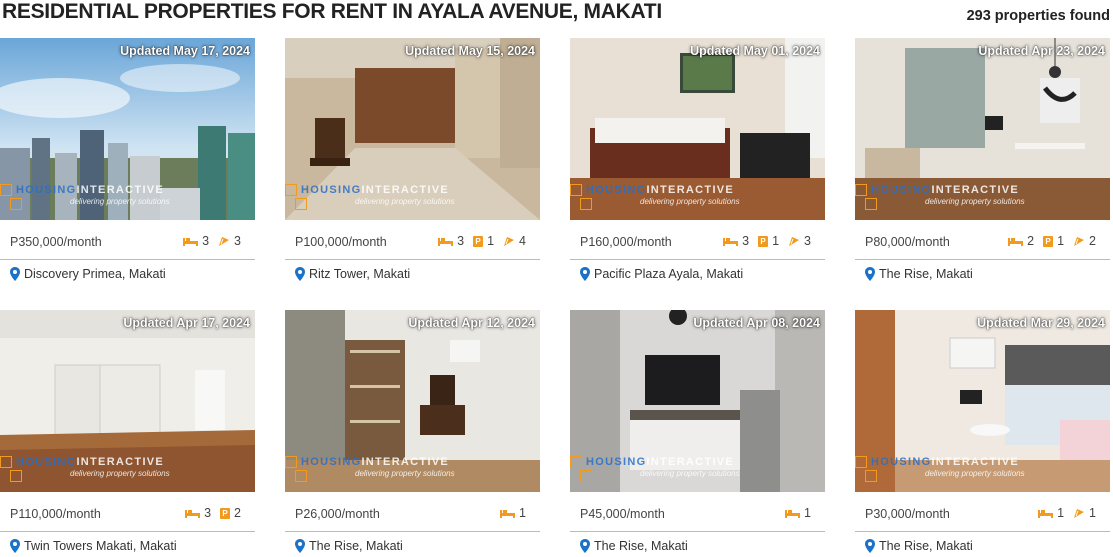 This screenshot has width=1113, height=557. I want to click on parking: P1, so click(483, 241).